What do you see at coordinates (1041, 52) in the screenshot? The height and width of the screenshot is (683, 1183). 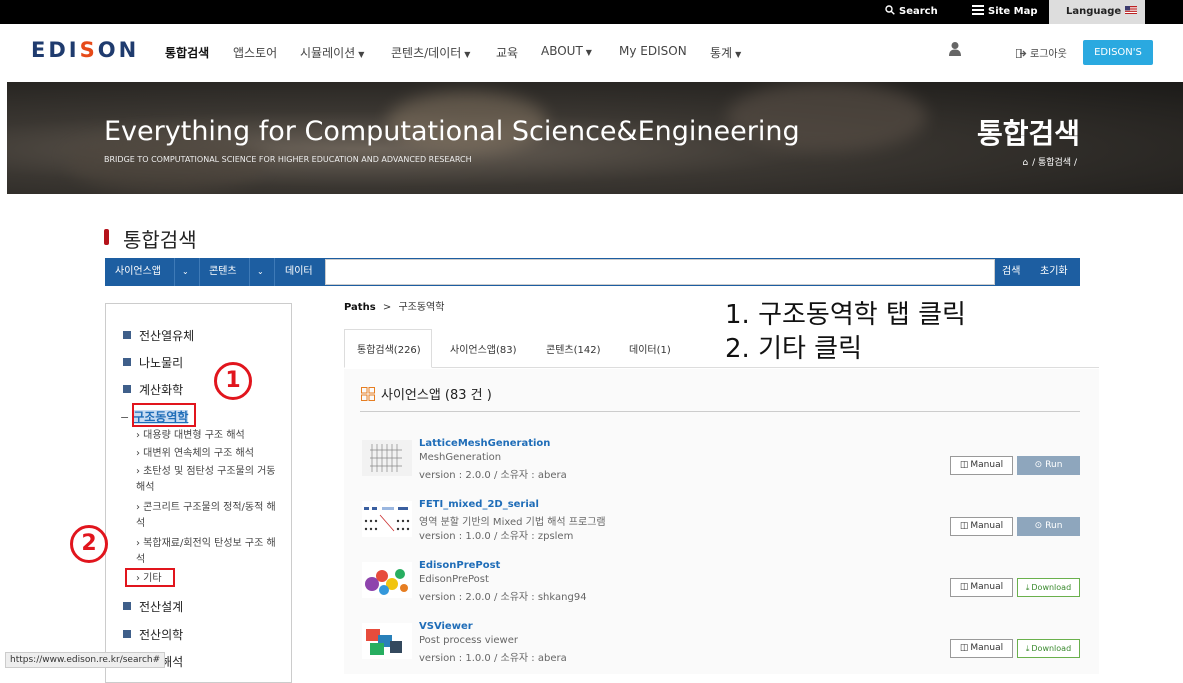 I see `logout-link: 로그아웃` at bounding box center [1041, 52].